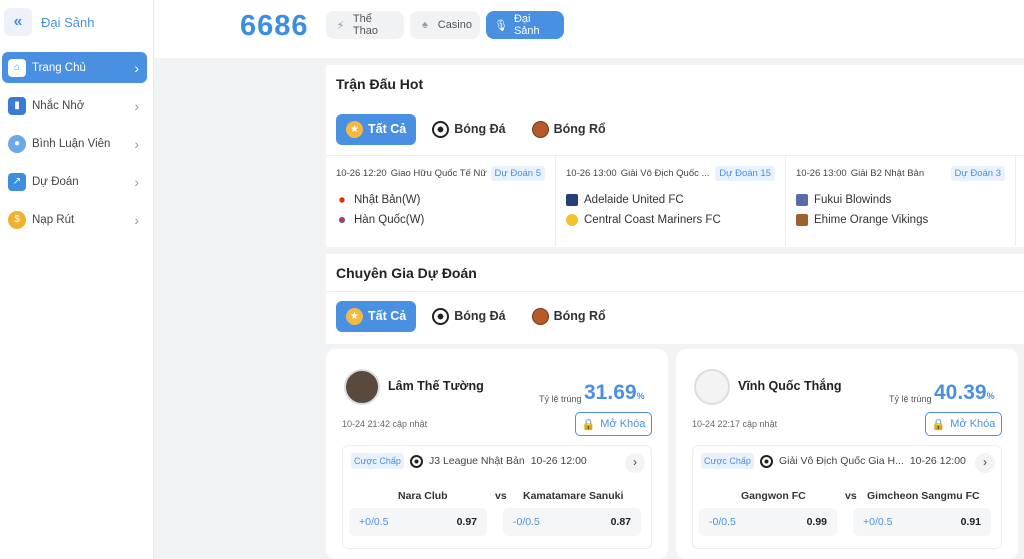 Image resolution: width=1024 pixels, height=559 pixels. I want to click on match-time: 10-26 13:00, so click(821, 173).